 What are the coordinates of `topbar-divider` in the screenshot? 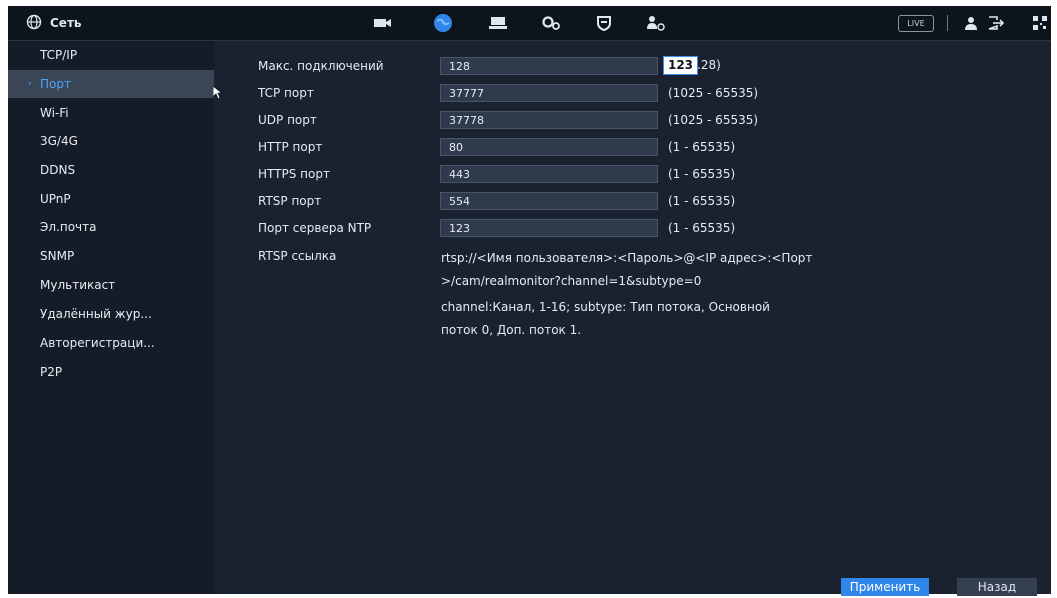 It's located at (947, 23).